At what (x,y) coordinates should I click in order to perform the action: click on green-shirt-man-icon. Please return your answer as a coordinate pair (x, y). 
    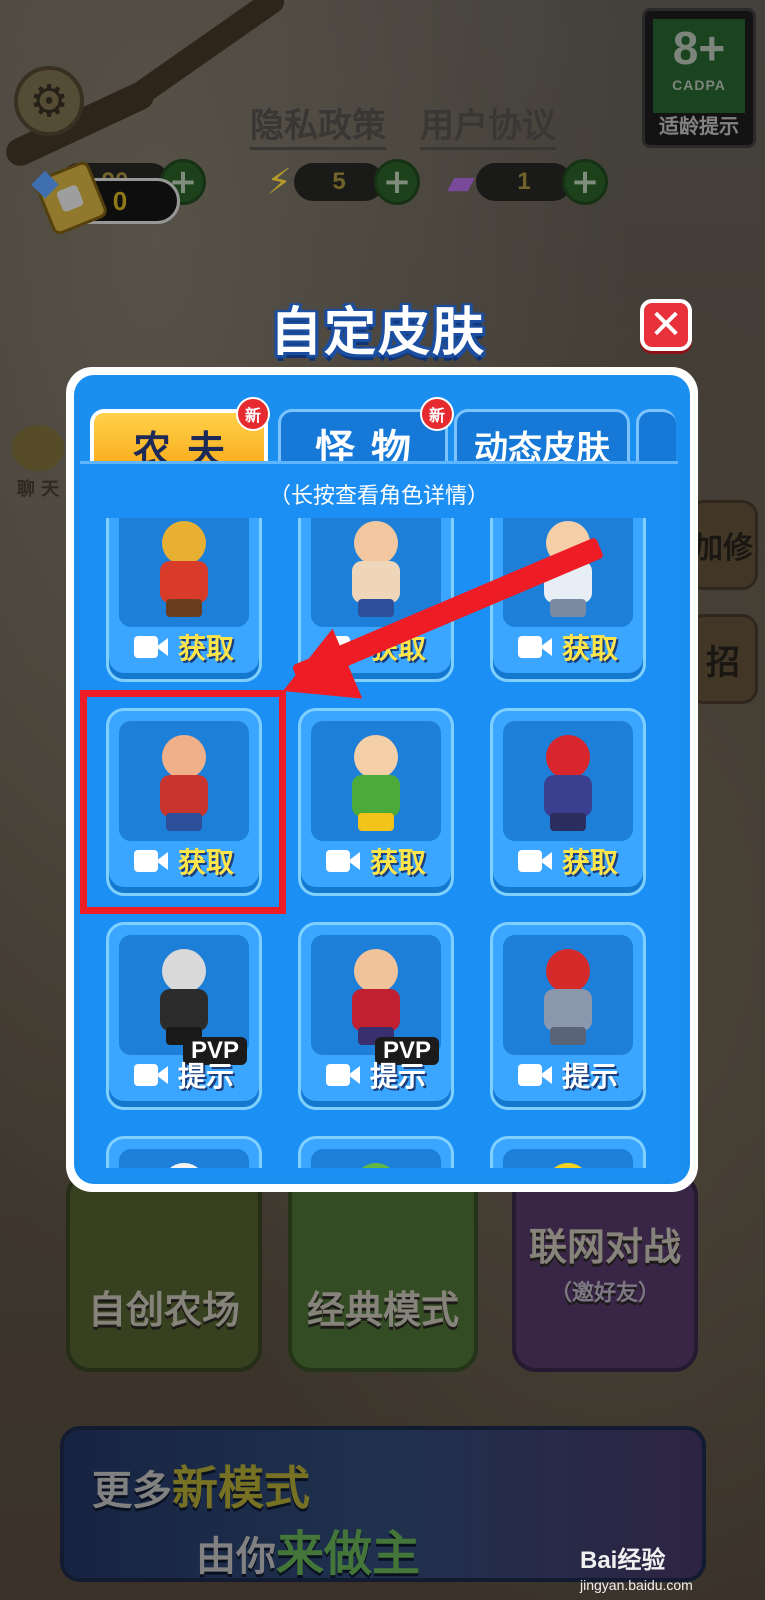
    Looking at the image, I should click on (376, 781).